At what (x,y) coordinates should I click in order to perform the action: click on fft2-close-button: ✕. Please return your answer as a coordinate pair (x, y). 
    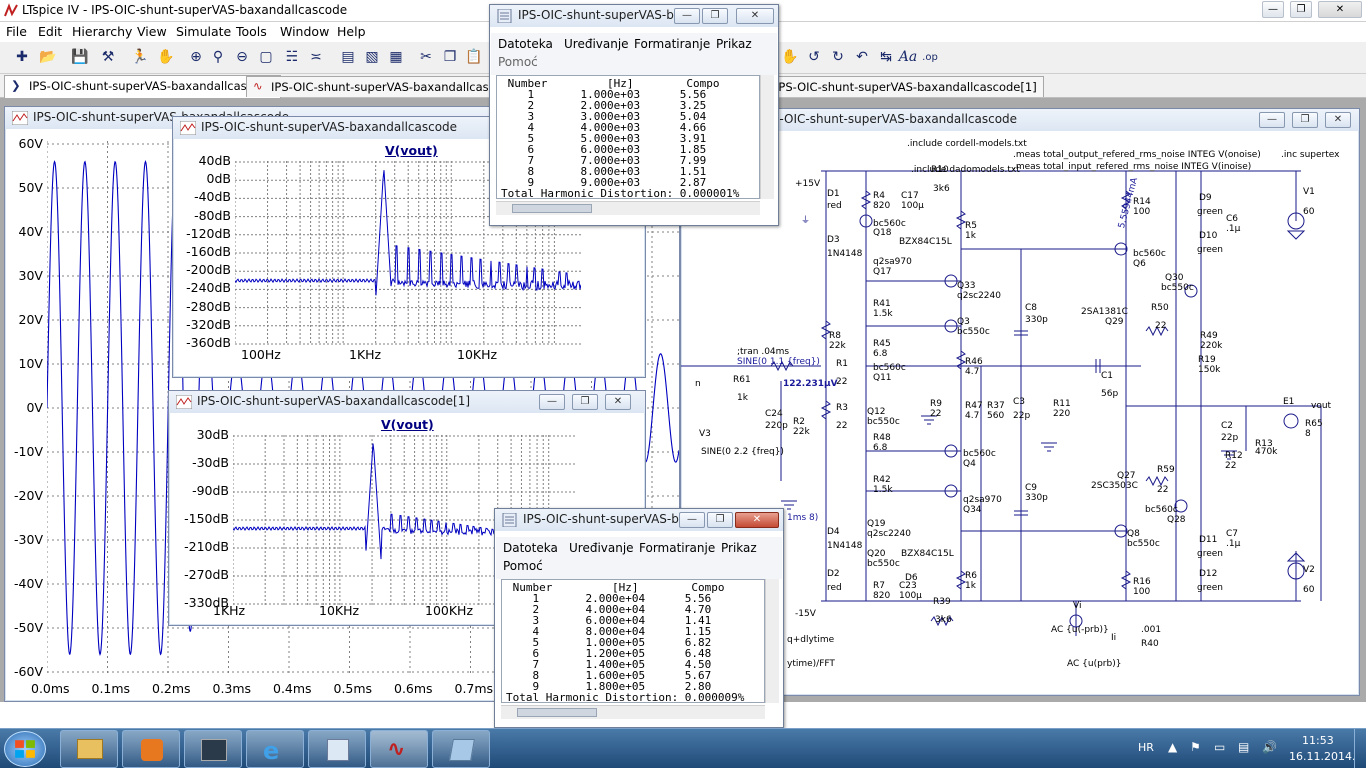
    Looking at the image, I should click on (618, 402).